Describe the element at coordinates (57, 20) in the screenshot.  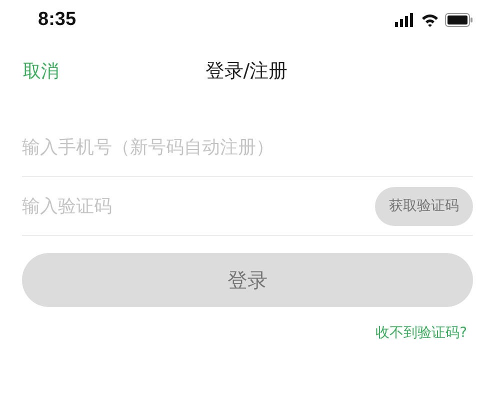
I see `status-time: 8:35` at that location.